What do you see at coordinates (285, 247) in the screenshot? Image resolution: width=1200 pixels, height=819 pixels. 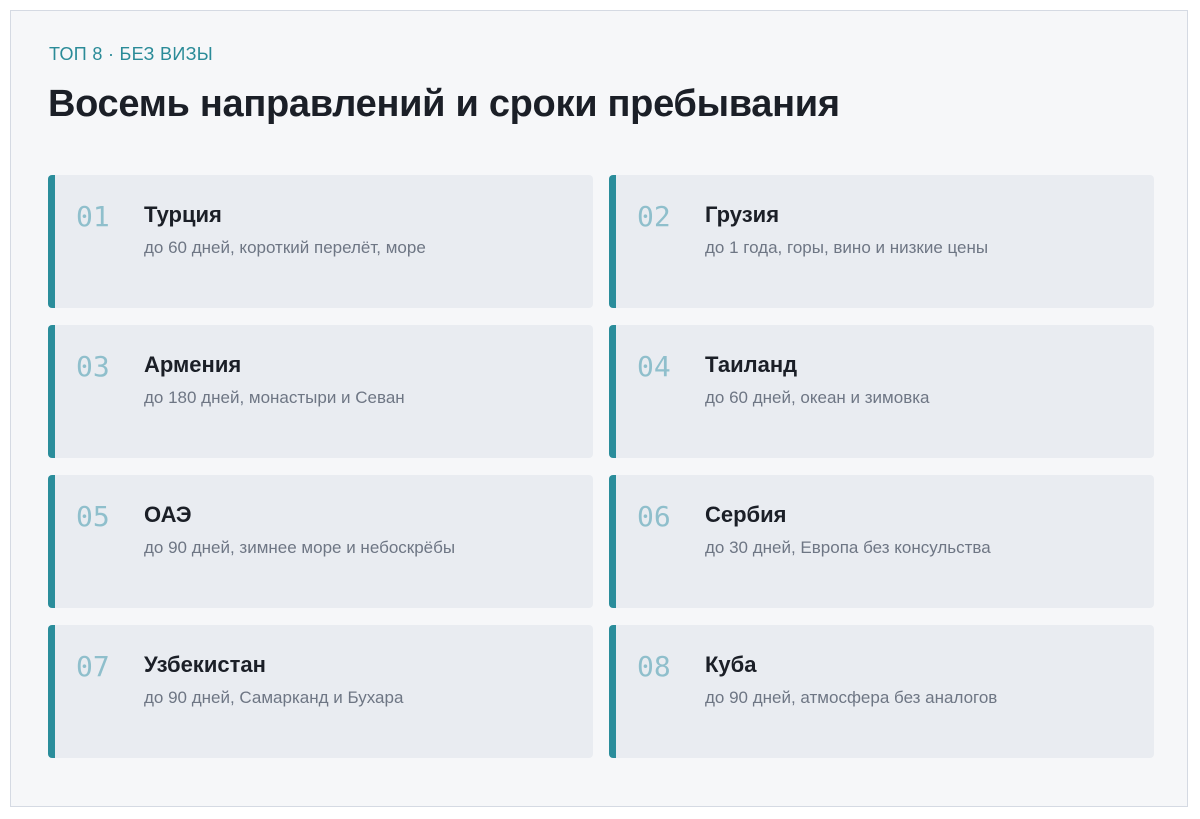 I see `card-description: до 60 дней, короткий перелёт, море` at bounding box center [285, 247].